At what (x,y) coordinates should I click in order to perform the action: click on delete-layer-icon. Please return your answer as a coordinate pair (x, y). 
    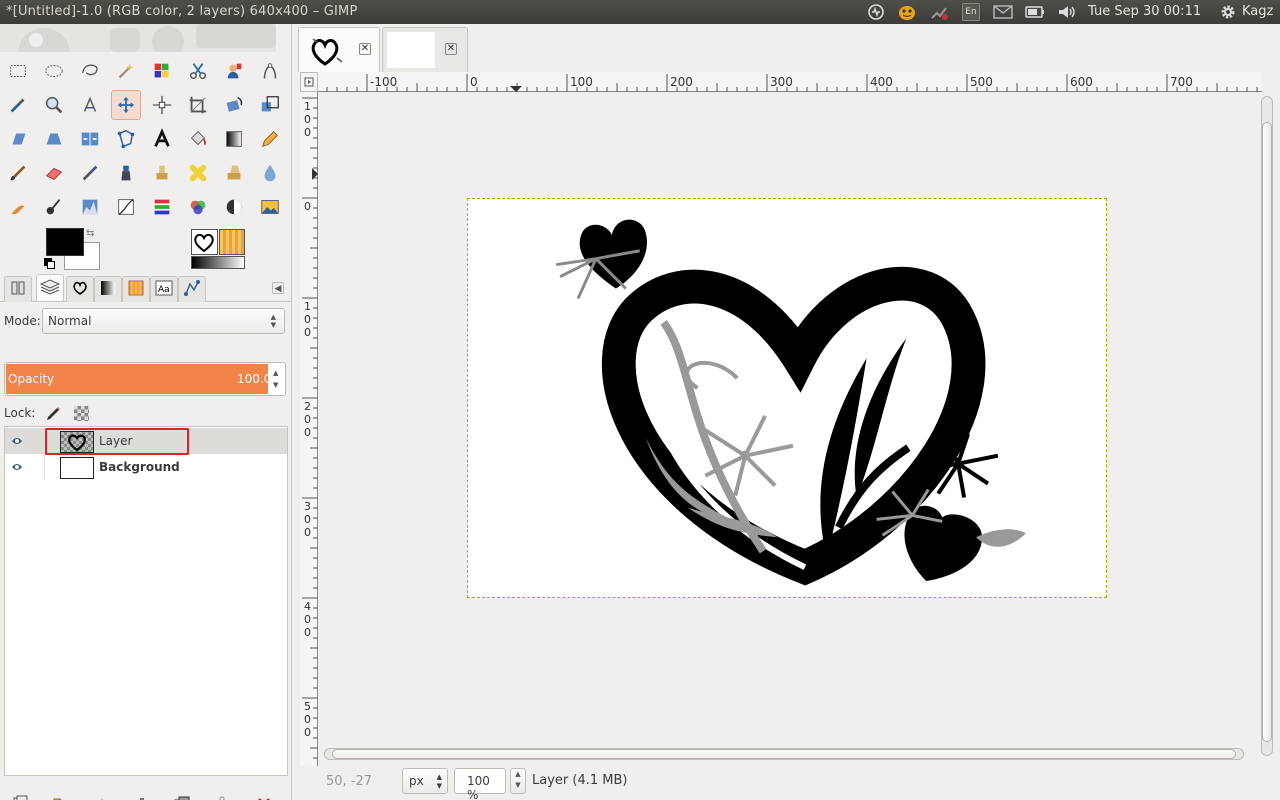
    Looking at the image, I should click on (264, 796).